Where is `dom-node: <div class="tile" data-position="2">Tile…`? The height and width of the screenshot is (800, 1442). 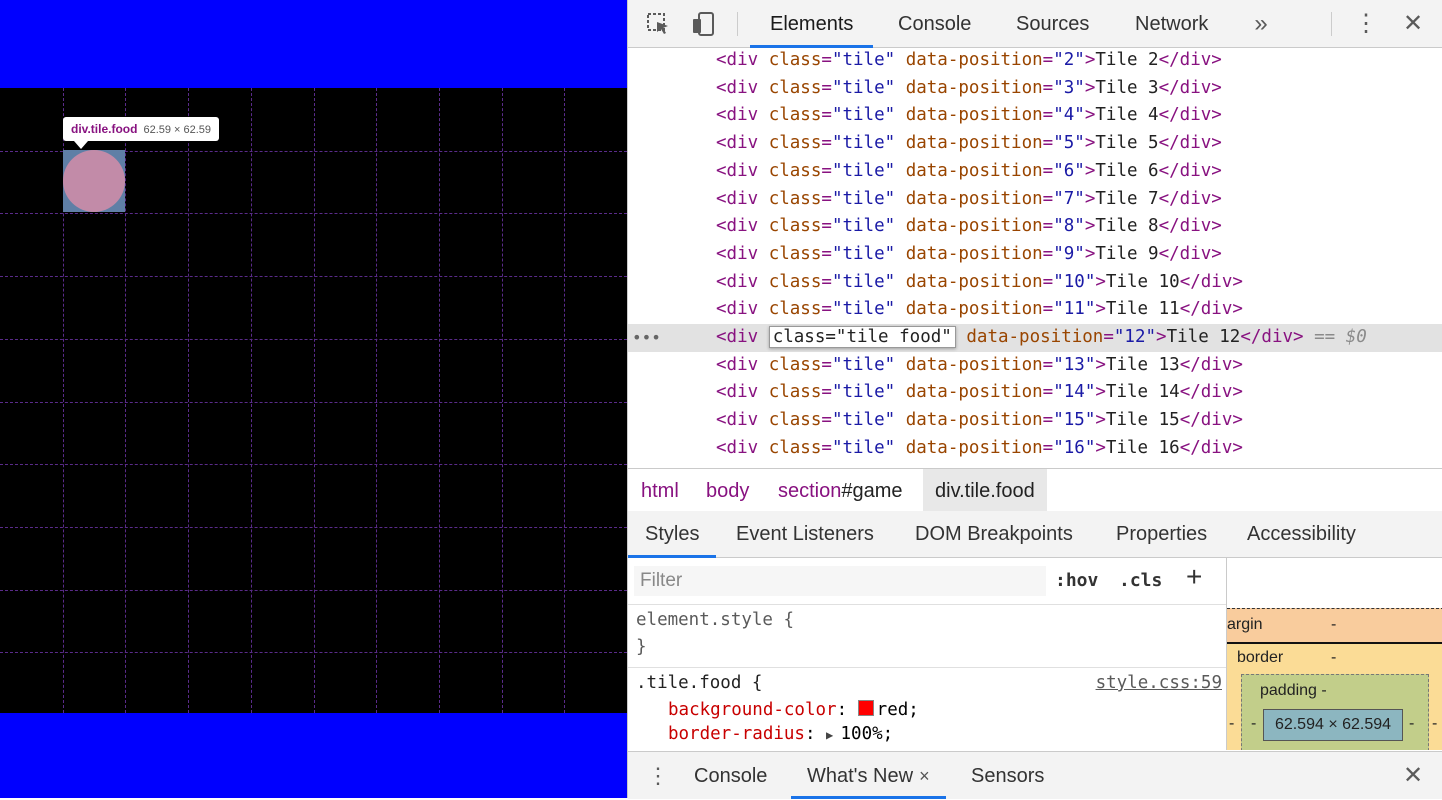
dom-node: <div class="tile" data-position="2">Tile… is located at coordinates (1035, 61).